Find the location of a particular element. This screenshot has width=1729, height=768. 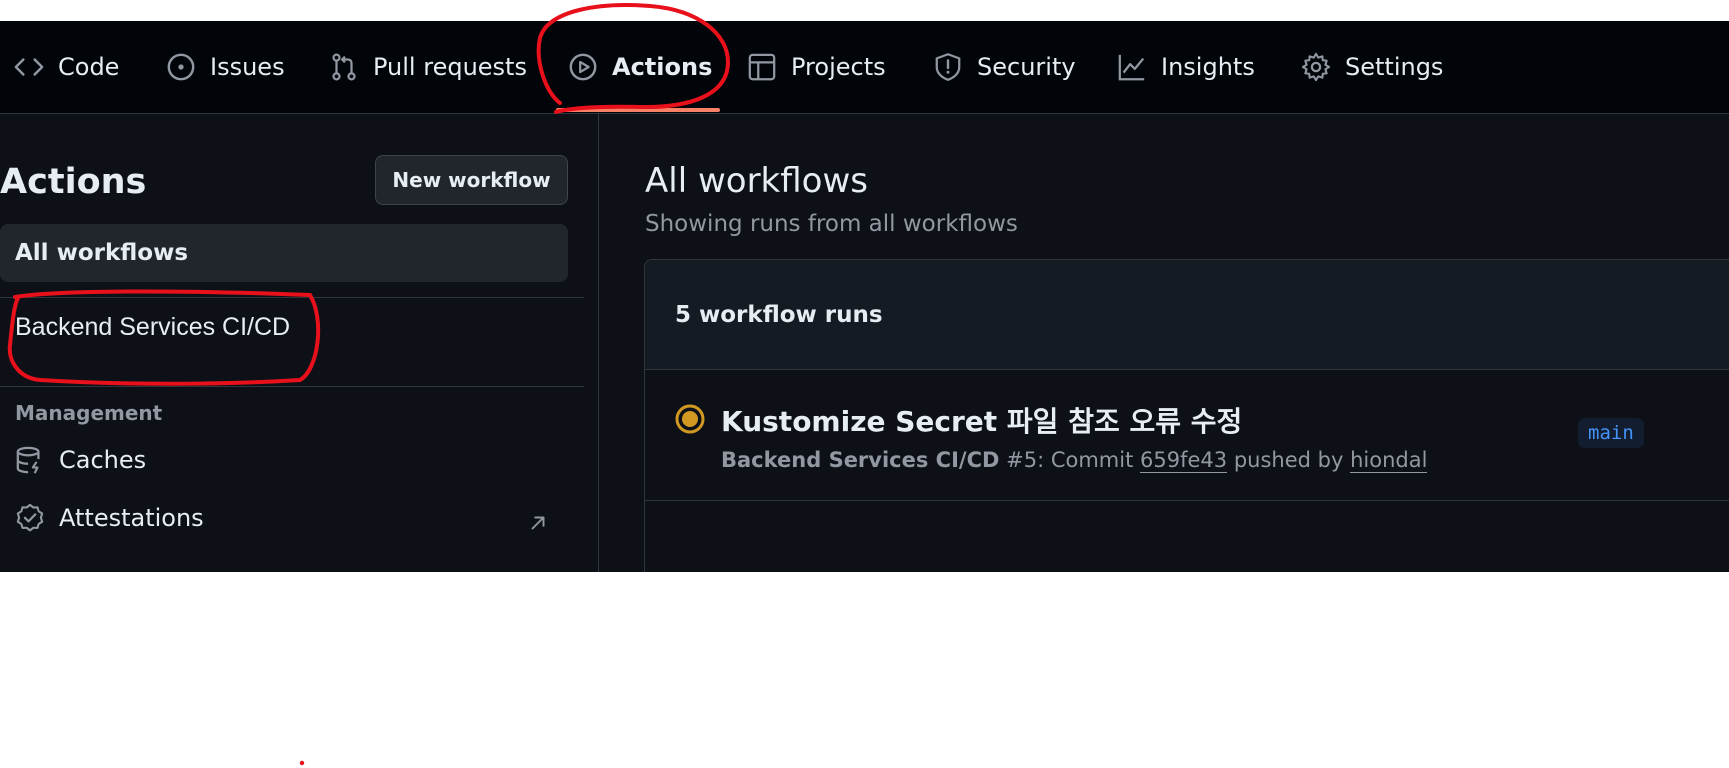

sidebar-item-all-workflows: All workflows is located at coordinates (284, 253).